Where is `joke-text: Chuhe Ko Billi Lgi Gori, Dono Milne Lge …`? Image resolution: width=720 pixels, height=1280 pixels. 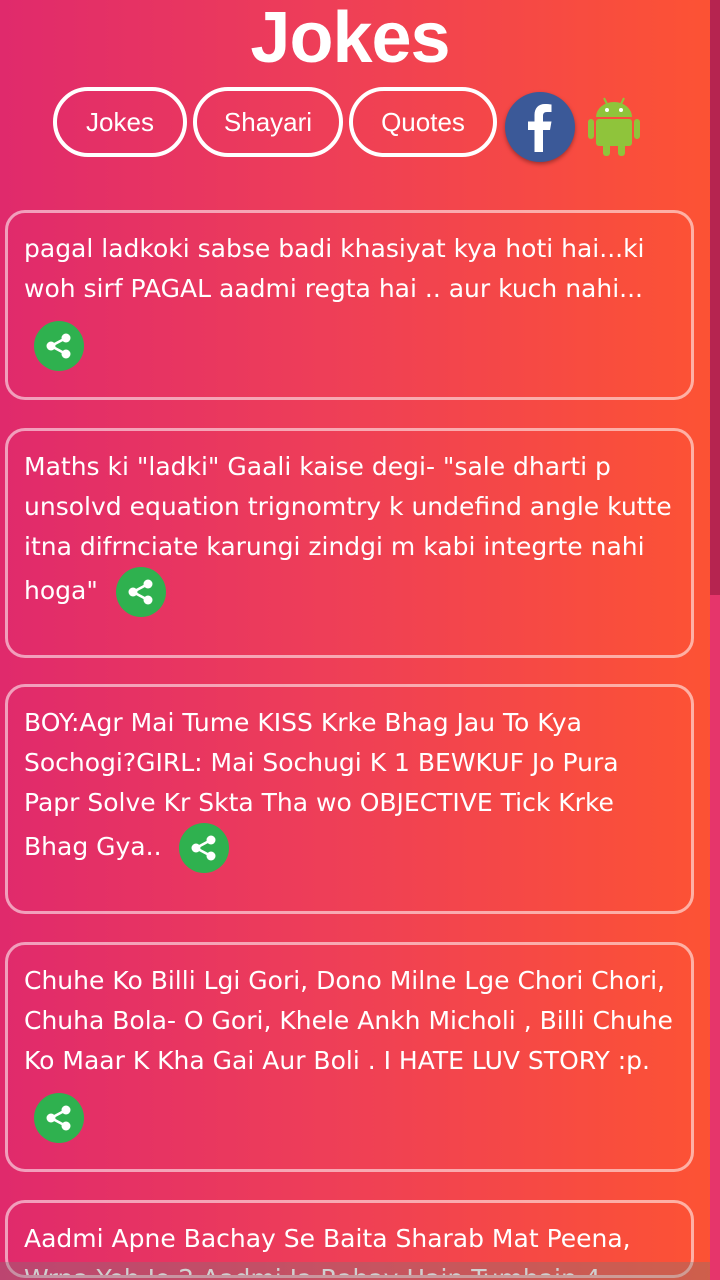
joke-text: Chuhe Ko Billi Lgi Gori, Dono Milne Lge … is located at coordinates (348, 1020).